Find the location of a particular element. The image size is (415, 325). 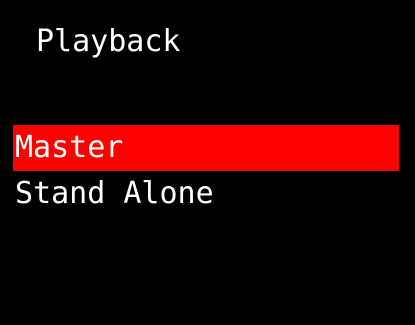

screen-title: Playback is located at coordinates (108, 41).